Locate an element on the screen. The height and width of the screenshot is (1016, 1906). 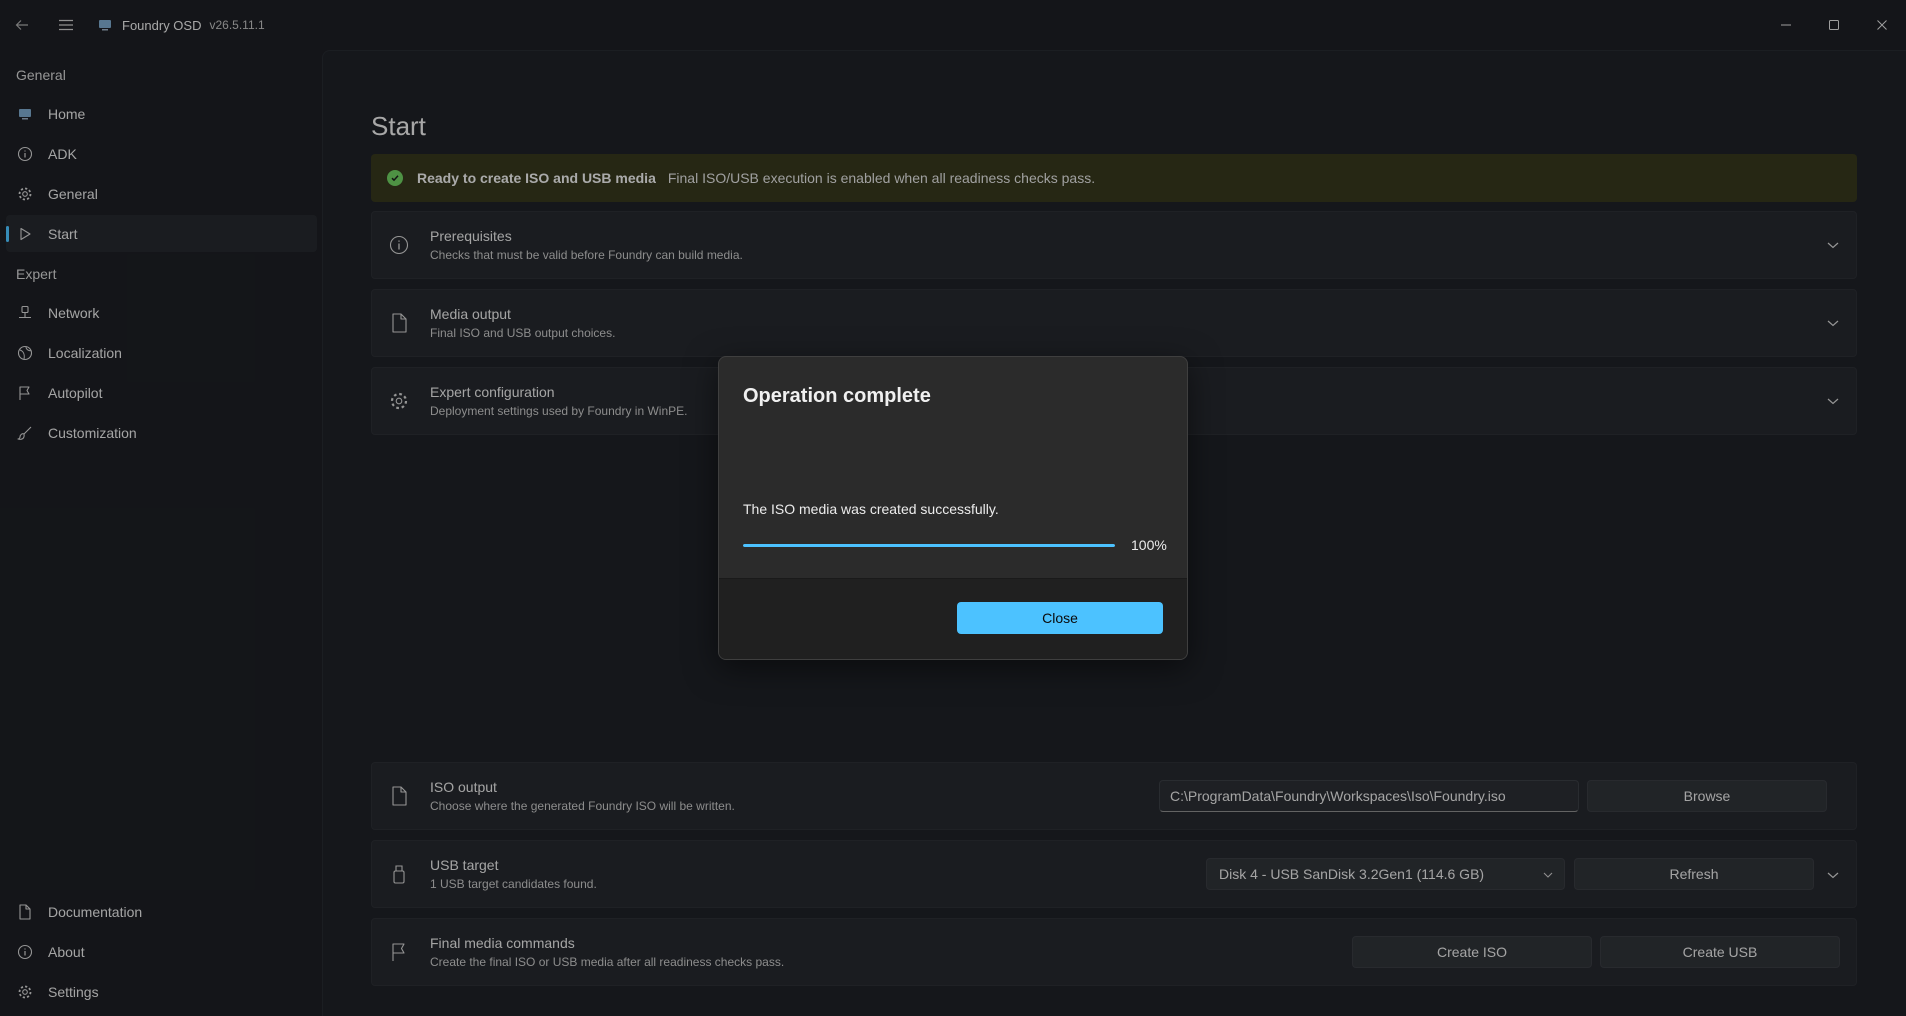
dialog-title: Operation complete is located at coordinates (837, 396).